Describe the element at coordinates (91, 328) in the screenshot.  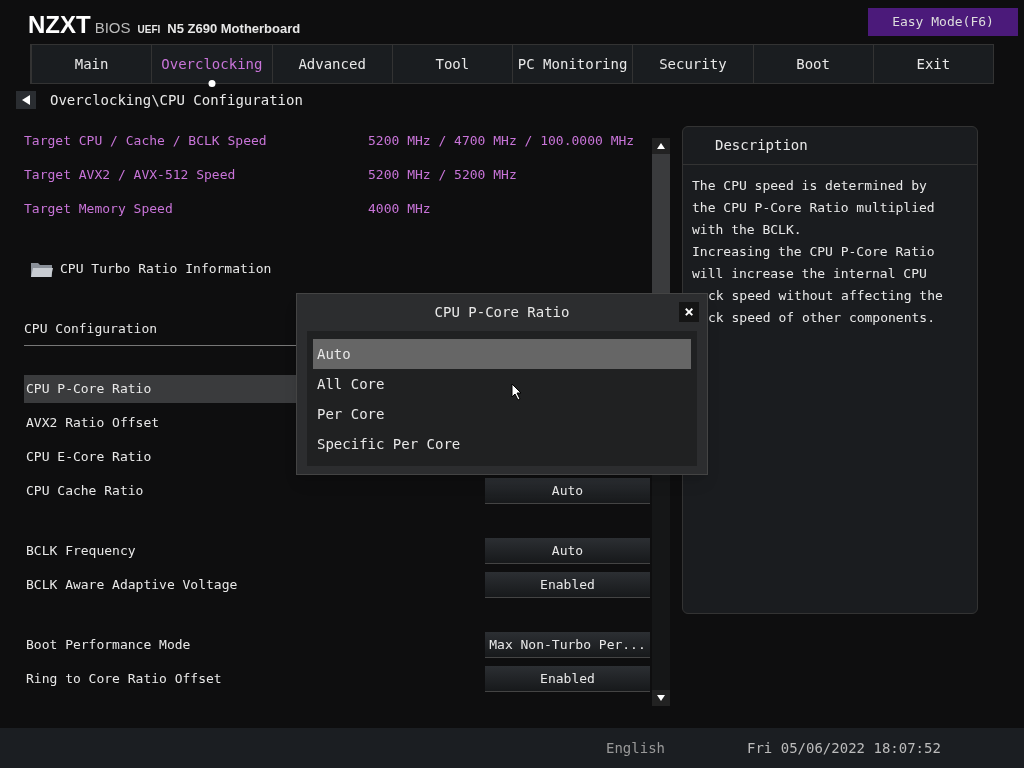
I see `section-title: CPU Configuration` at that location.